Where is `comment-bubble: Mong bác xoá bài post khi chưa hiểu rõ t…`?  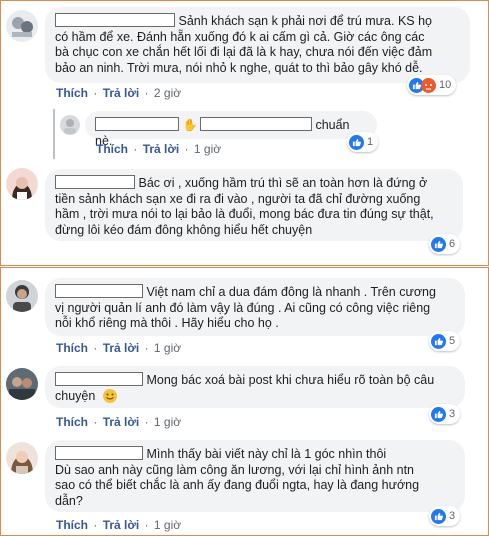 comment-bubble: Mong bác xoá bài post khi chưa hiểu rõ t… is located at coordinates (255, 387).